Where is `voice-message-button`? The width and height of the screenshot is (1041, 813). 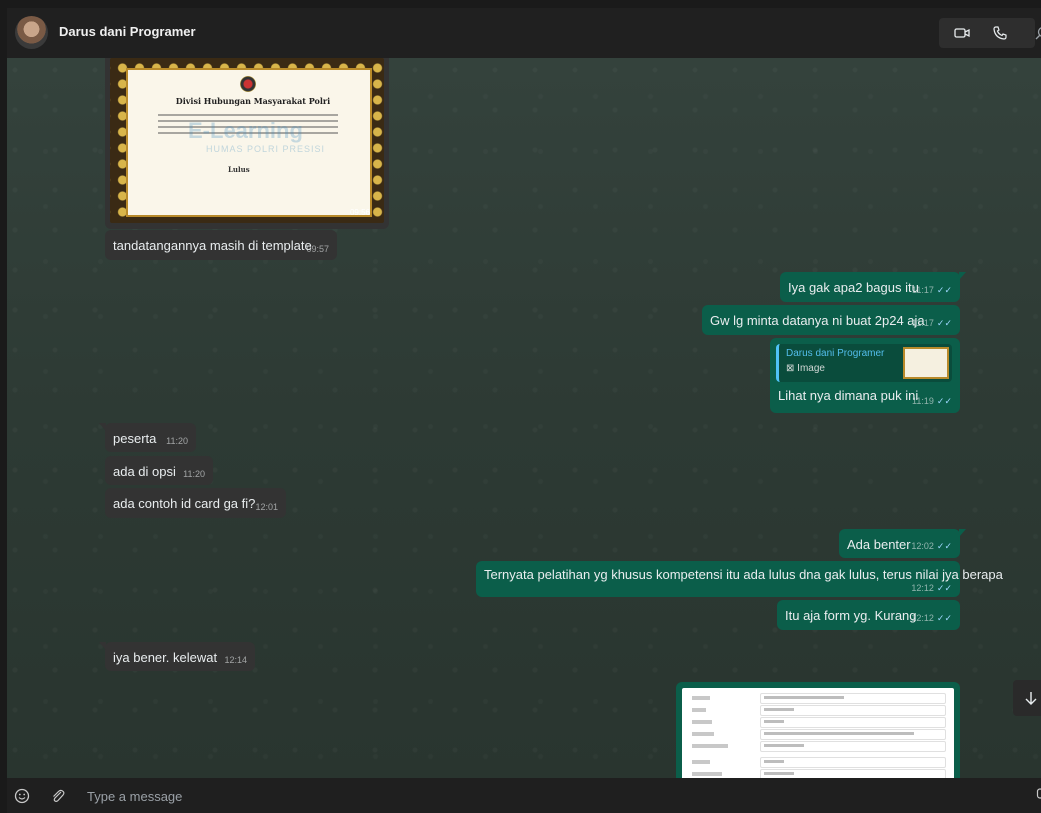 voice-message-button is located at coordinates (1035, 796).